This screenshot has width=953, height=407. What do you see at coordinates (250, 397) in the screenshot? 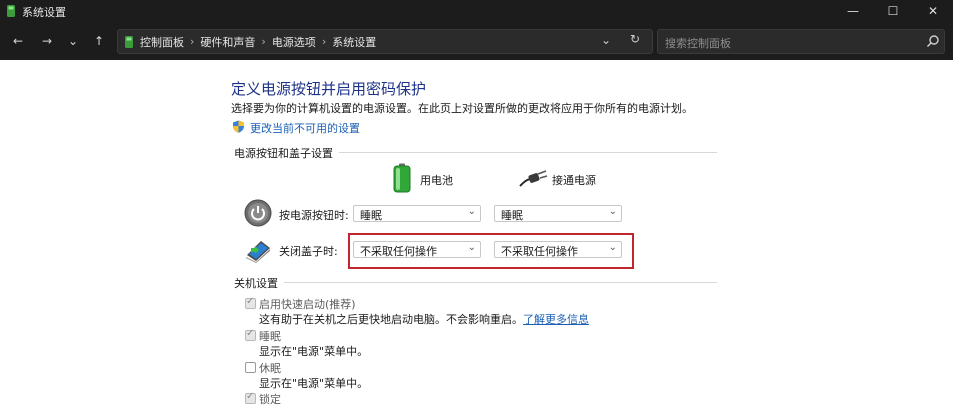
I see `lock-checkbox` at bounding box center [250, 397].